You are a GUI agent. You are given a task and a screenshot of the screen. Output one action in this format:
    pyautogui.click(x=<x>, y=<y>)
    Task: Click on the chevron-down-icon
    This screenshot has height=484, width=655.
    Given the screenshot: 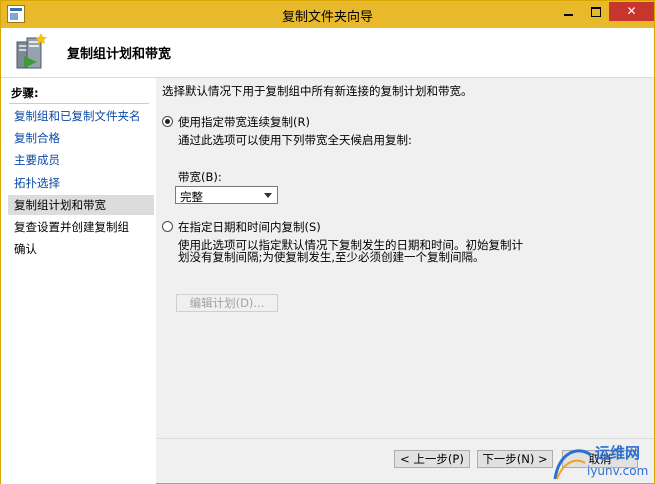 What is the action you would take?
    pyautogui.click(x=268, y=195)
    